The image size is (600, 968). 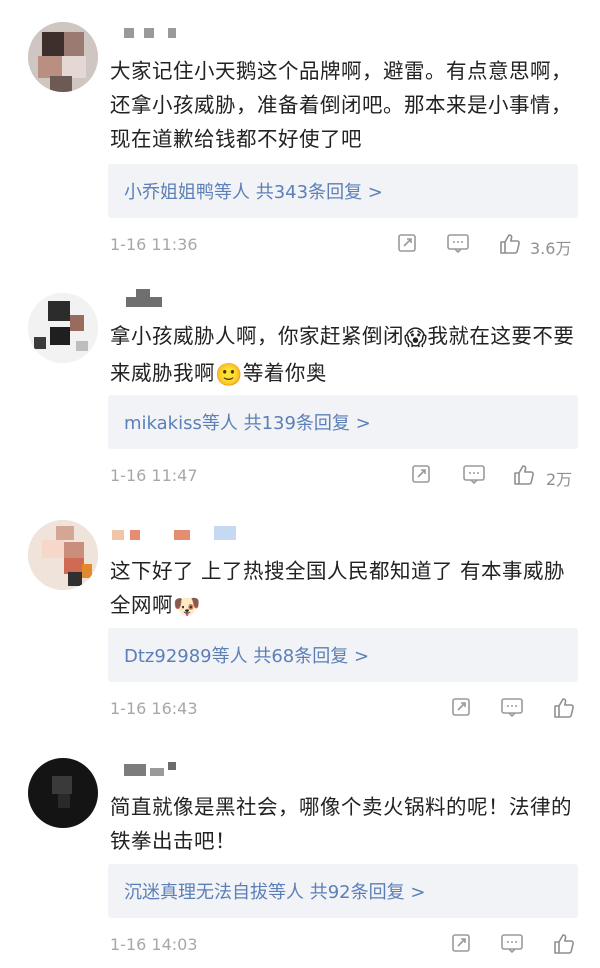 What do you see at coordinates (154, 244) in the screenshot?
I see `timestamp: 1-16 11:36` at bounding box center [154, 244].